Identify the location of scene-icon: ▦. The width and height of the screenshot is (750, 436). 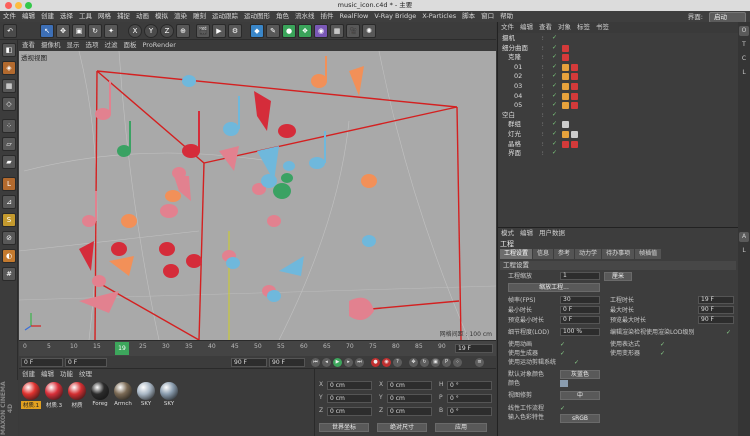
(337, 31).